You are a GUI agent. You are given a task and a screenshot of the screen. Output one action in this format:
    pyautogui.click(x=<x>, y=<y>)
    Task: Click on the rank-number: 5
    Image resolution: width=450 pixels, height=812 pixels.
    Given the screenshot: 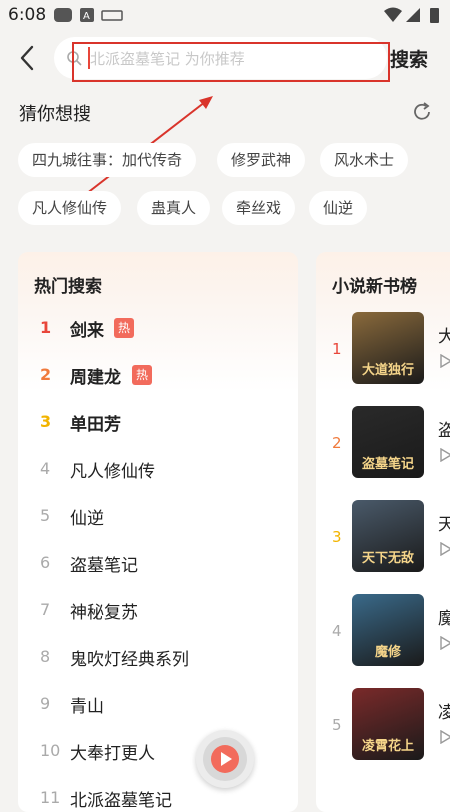 What is the action you would take?
    pyautogui.click(x=45, y=515)
    